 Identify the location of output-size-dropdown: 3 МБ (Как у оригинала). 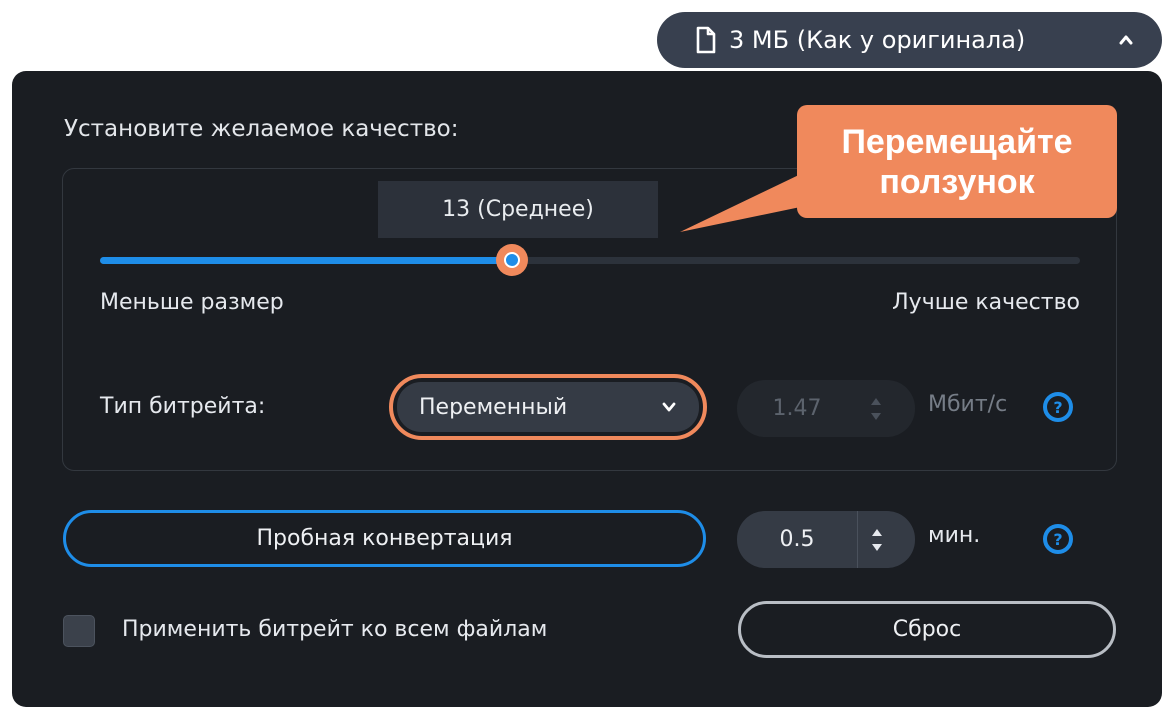
(909, 40).